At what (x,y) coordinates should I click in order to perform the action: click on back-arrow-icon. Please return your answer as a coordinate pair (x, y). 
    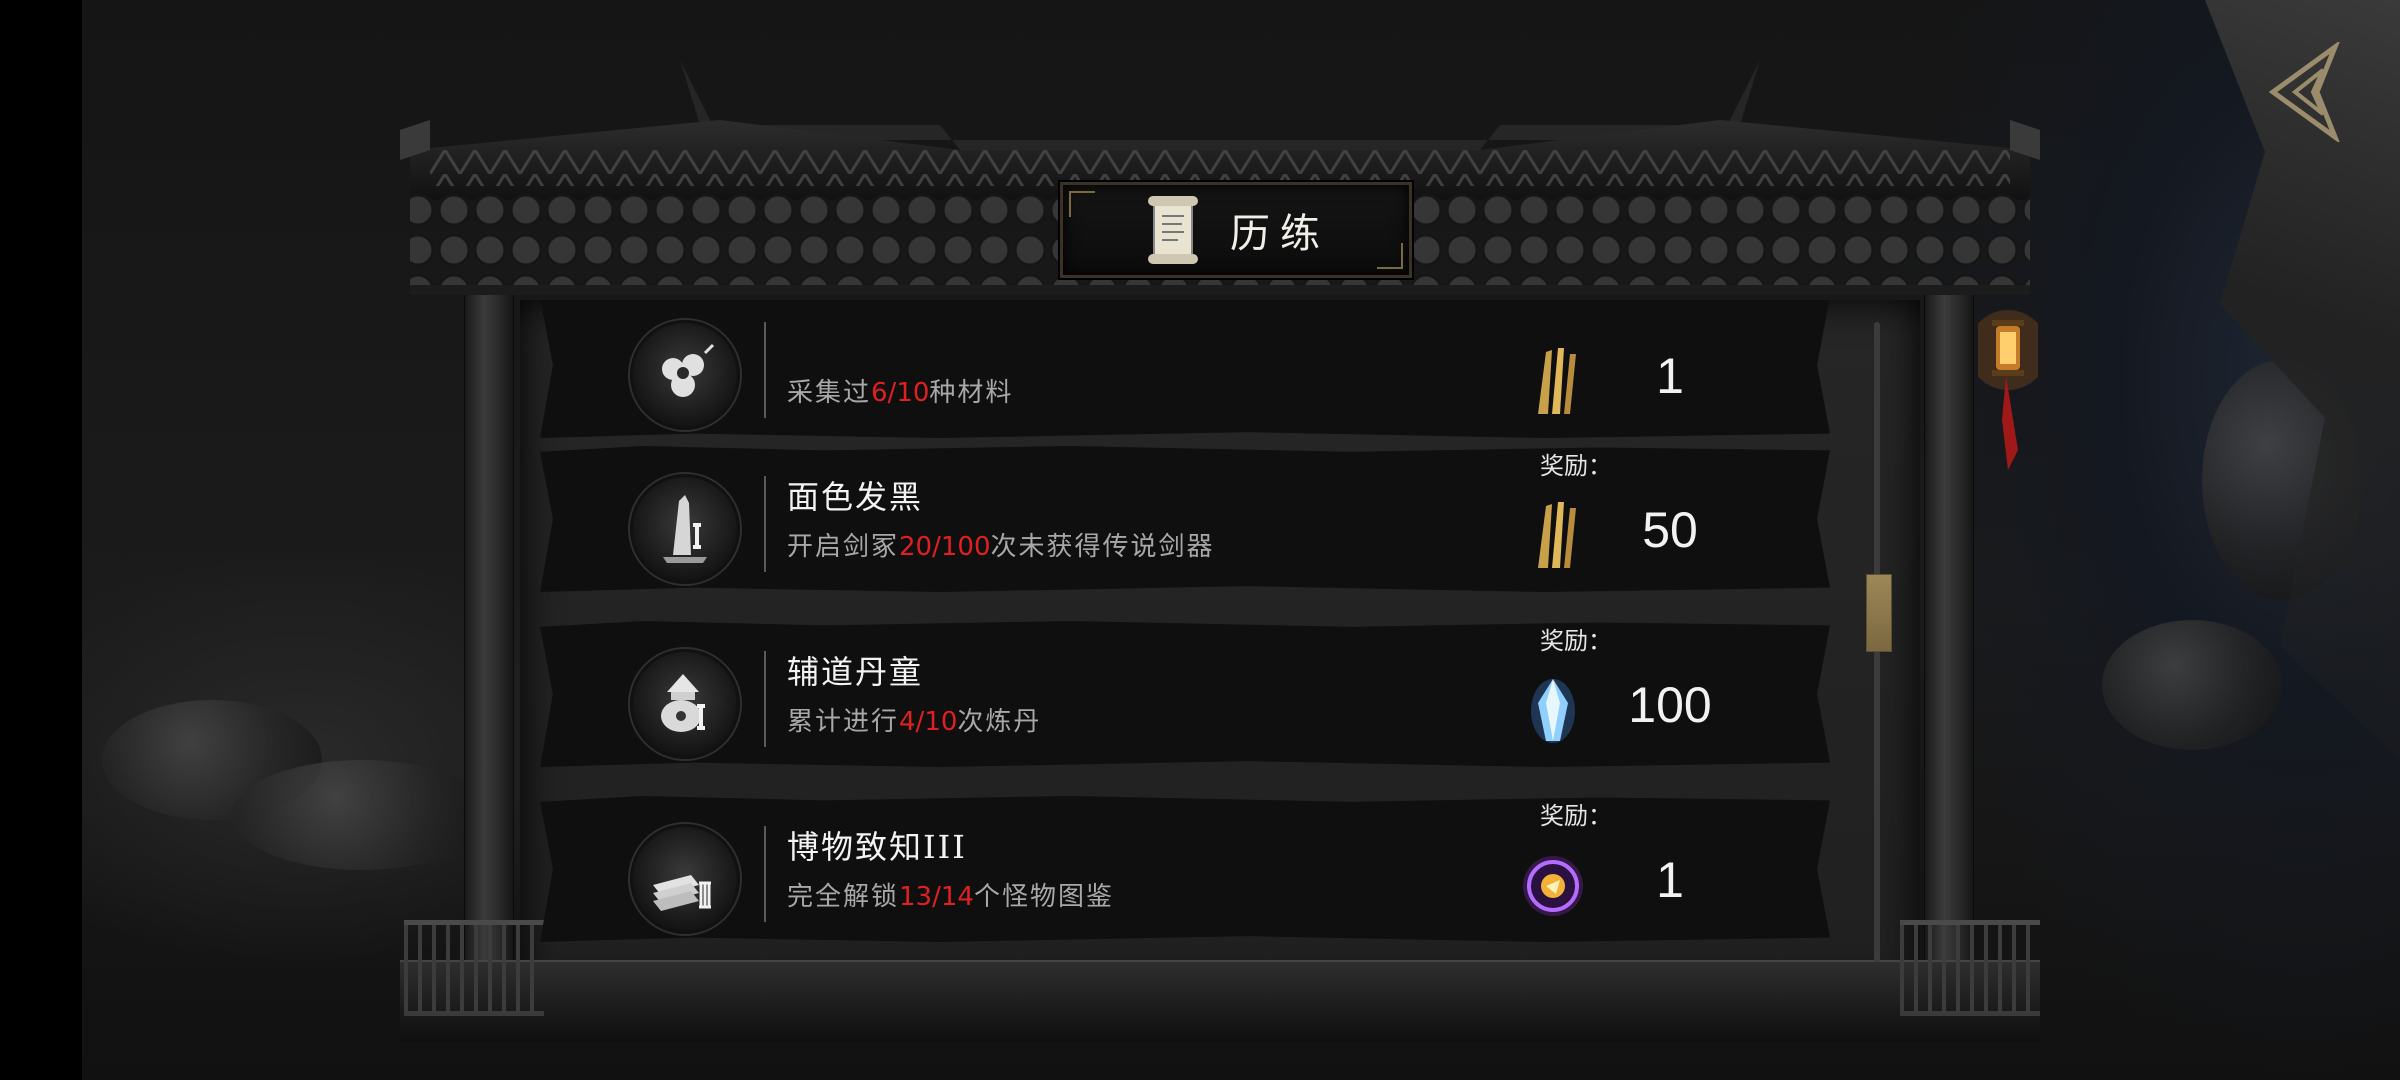
    Looking at the image, I should click on (2304, 92).